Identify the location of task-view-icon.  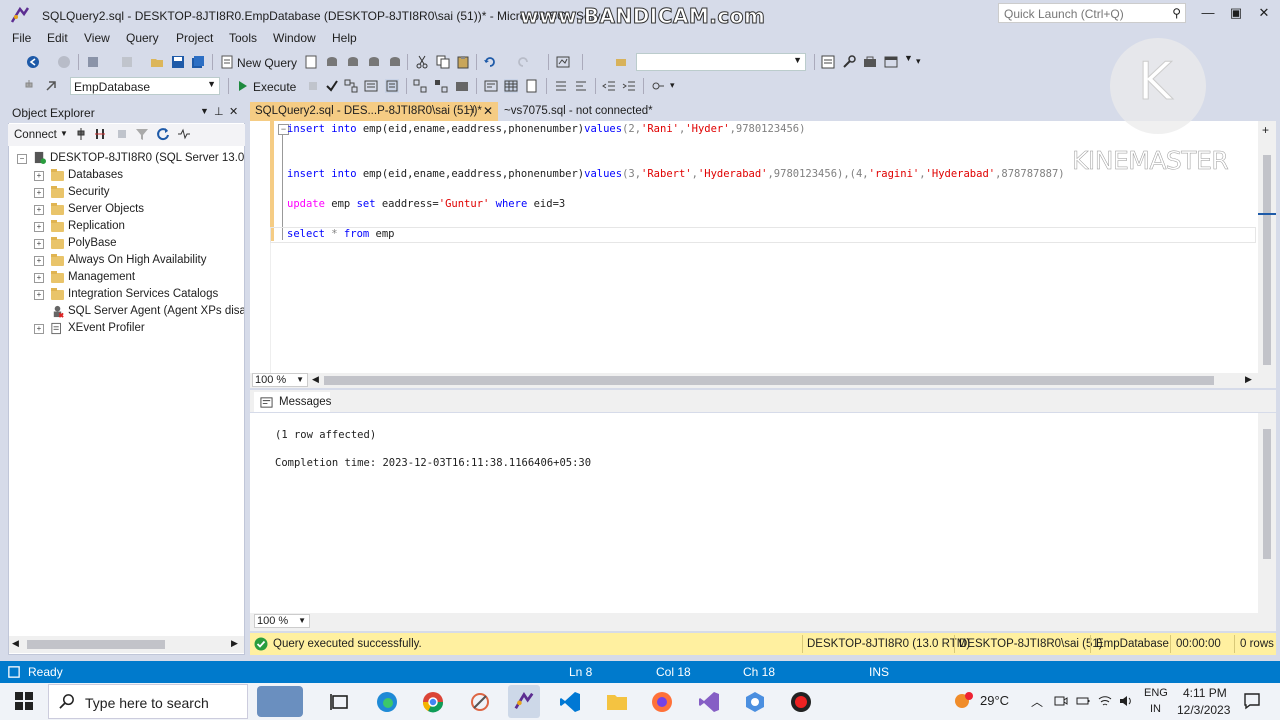
(340, 702).